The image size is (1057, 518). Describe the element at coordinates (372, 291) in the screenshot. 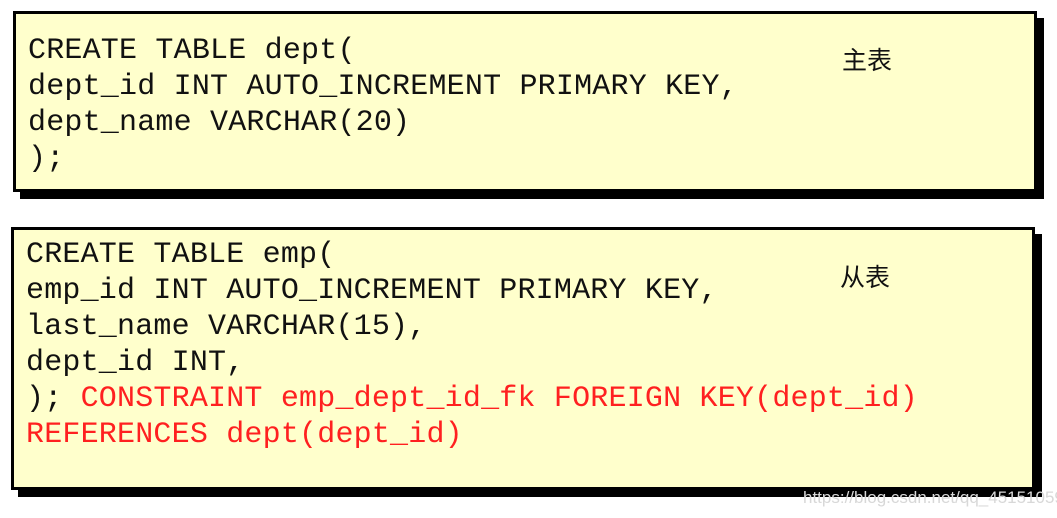

I see `code-line: emp_id INT AUTO_INCREMENT PRIMARY KEY,` at that location.